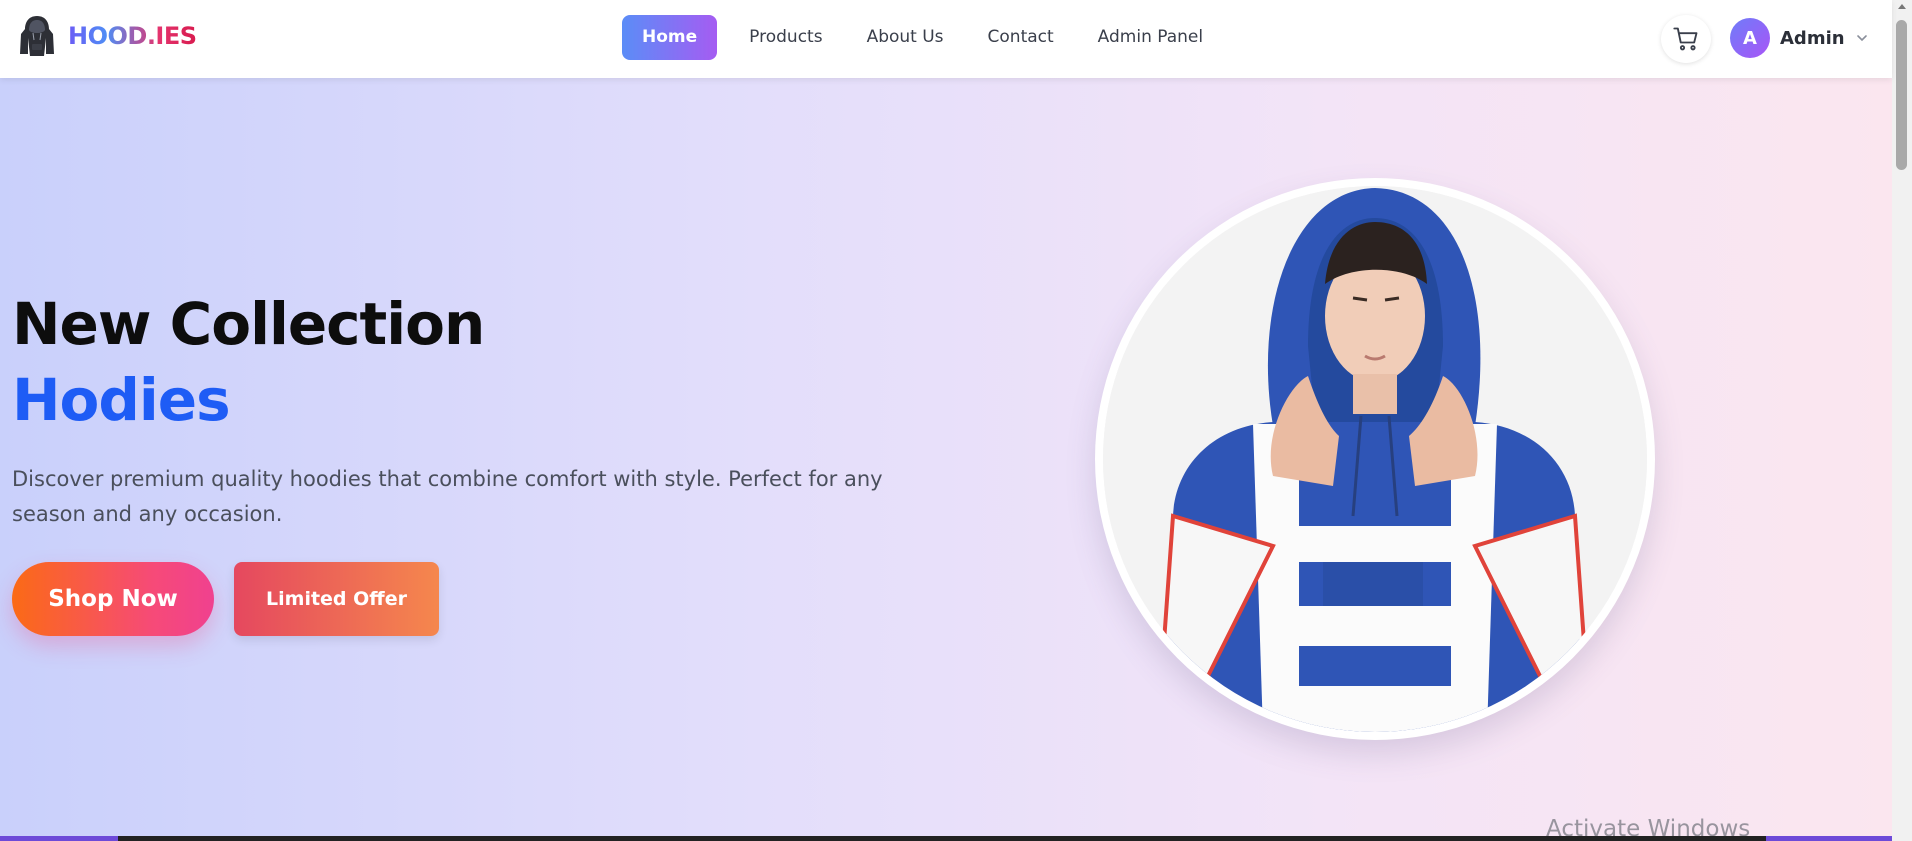 The width and height of the screenshot is (1912, 841). I want to click on brand-name: HOOD.IES, so click(132, 36).